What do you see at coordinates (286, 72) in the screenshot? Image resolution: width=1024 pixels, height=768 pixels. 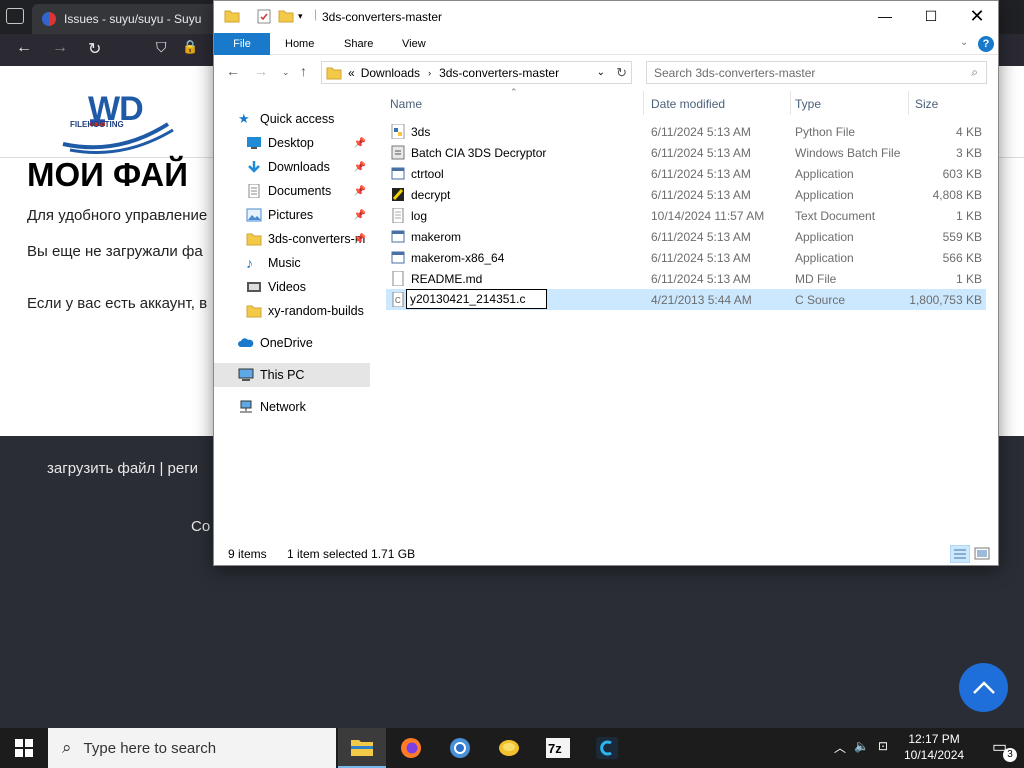 I see `recent-locations-icon: ⌄` at bounding box center [286, 72].